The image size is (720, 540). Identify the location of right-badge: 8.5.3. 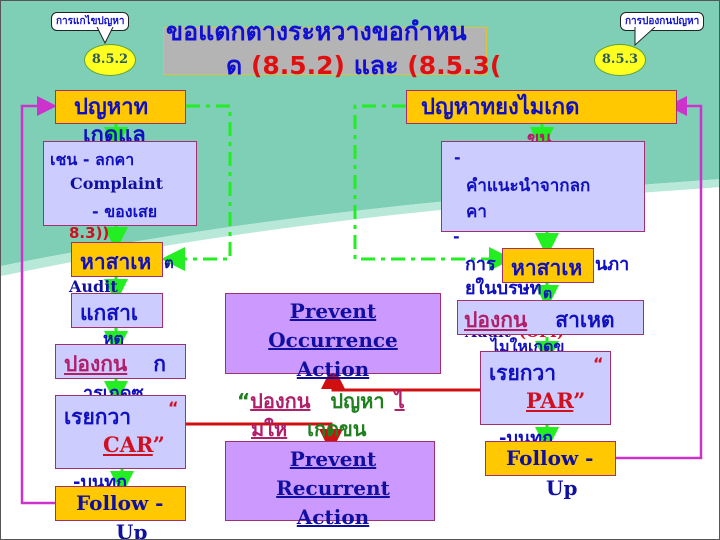
(620, 60).